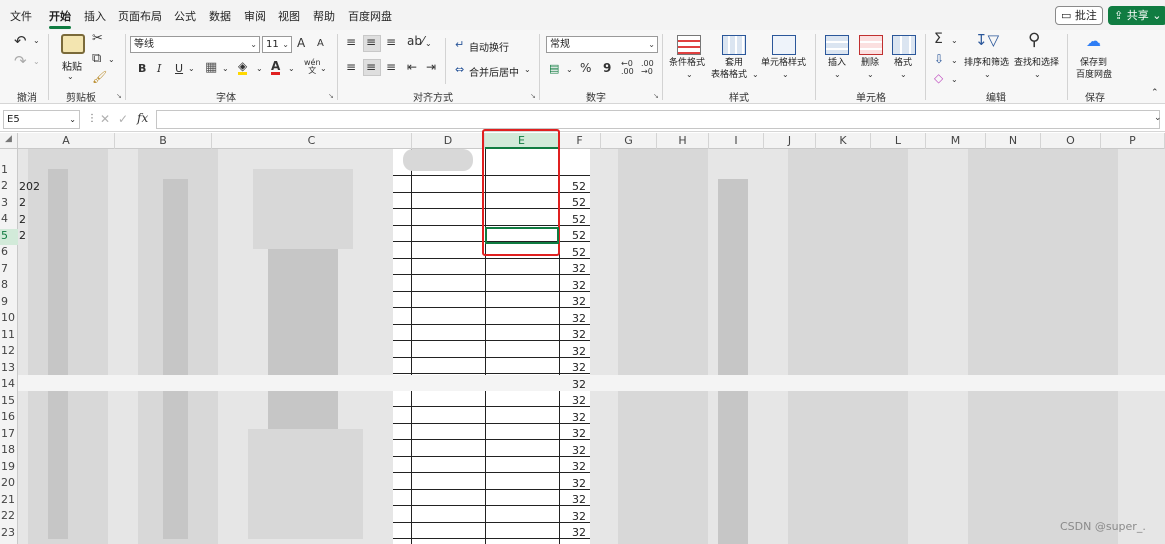 Image resolution: width=1165 pixels, height=544 pixels. Describe the element at coordinates (142, 118) in the screenshot. I see `insert-function-button: fx` at that location.